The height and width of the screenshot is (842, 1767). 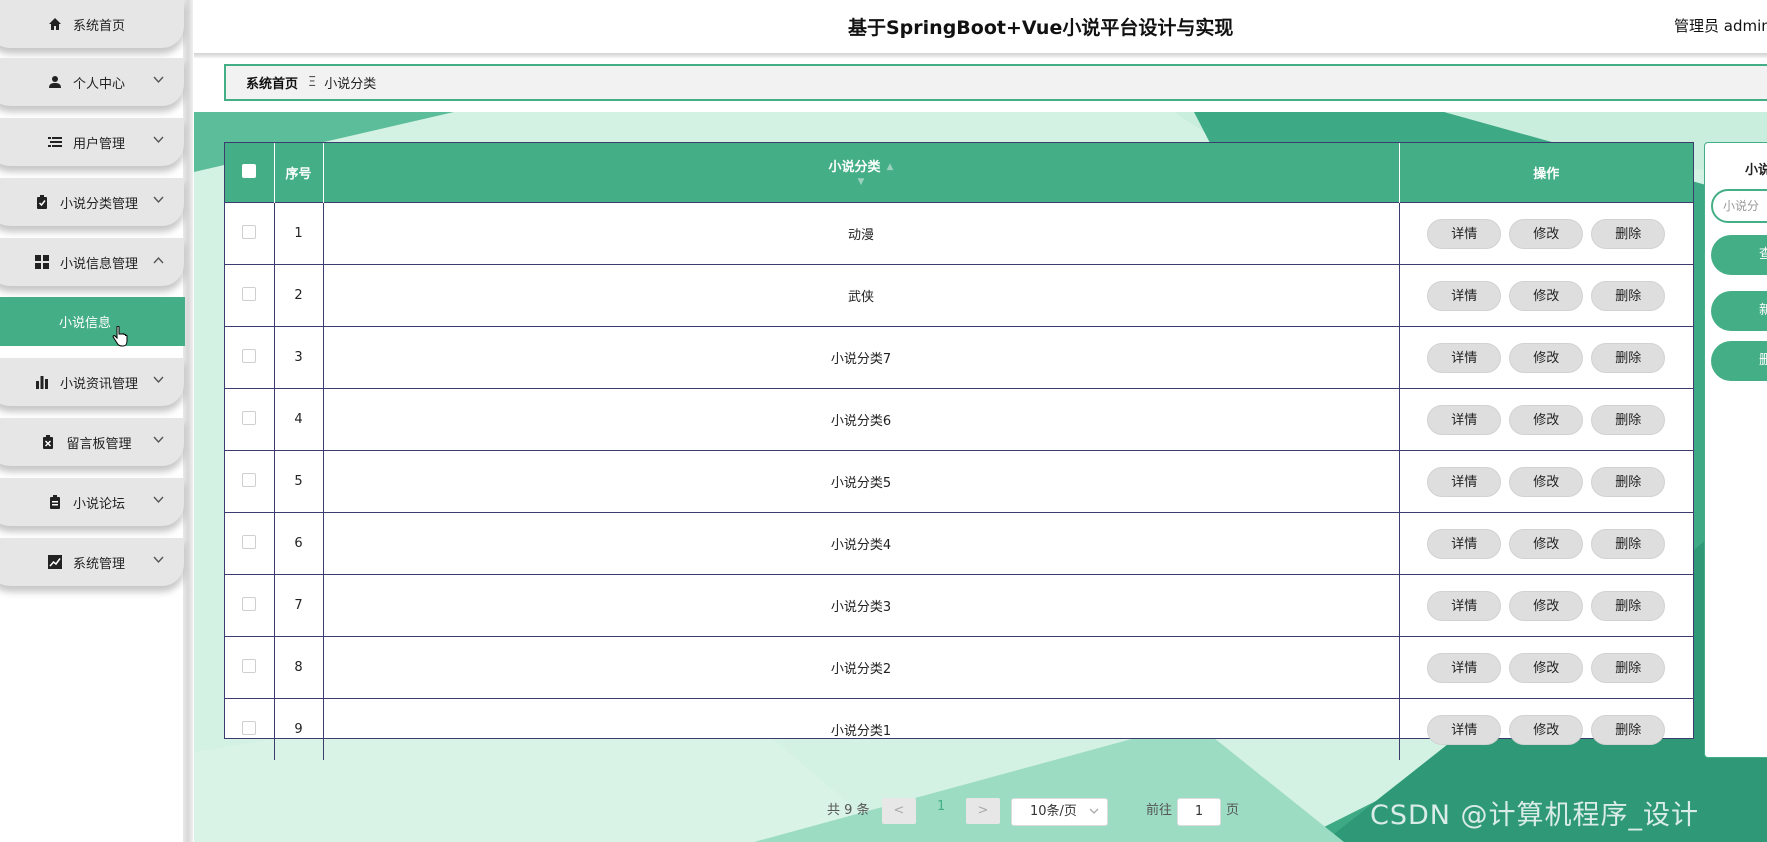 What do you see at coordinates (959, 295) in the screenshot?
I see `table-row: 2 武侠 详情 修改 删除` at bounding box center [959, 295].